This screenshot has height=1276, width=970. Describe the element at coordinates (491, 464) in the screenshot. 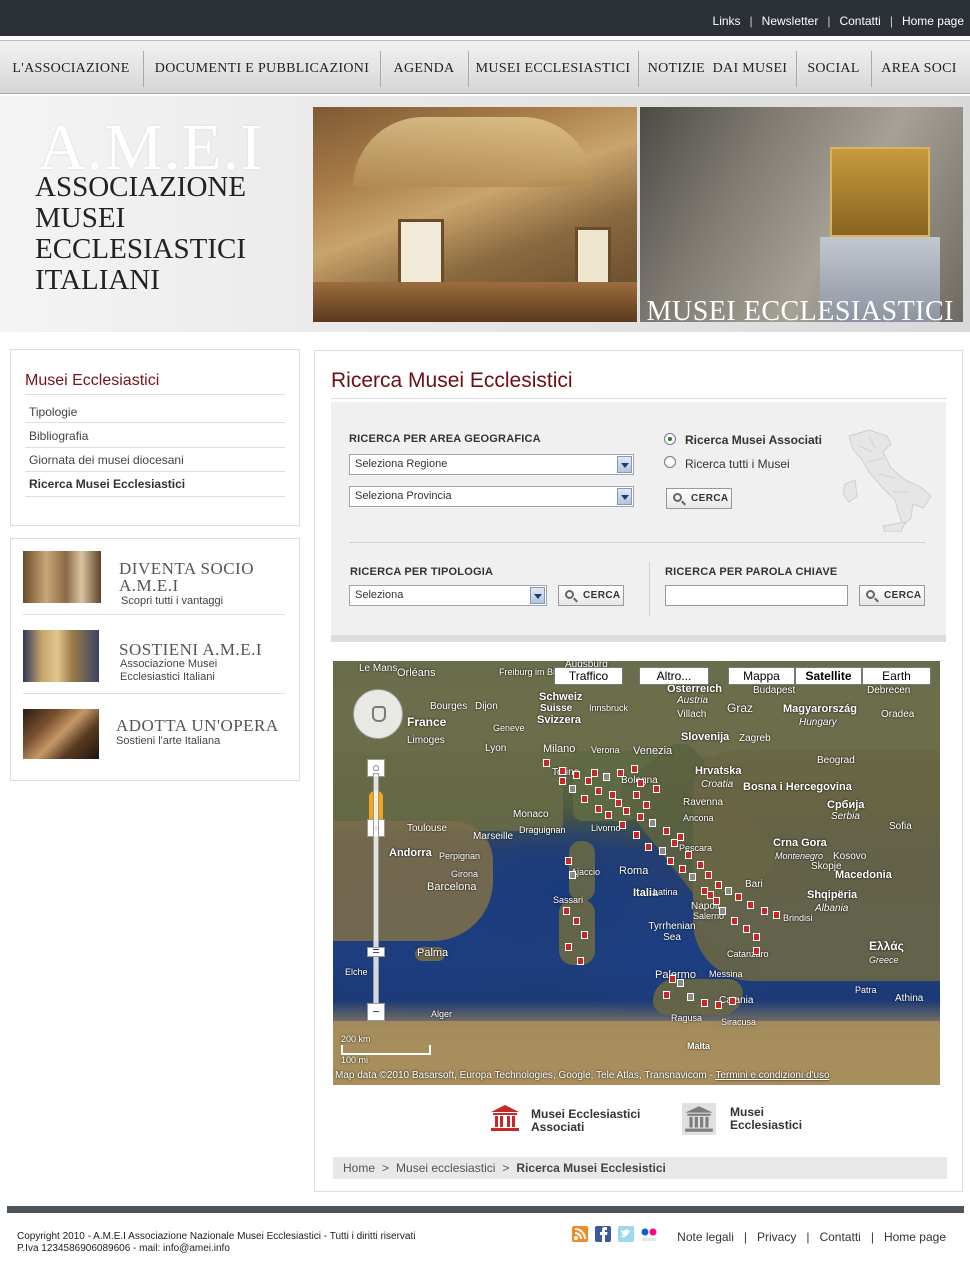

I see `region-select: Seleziona Regione` at that location.